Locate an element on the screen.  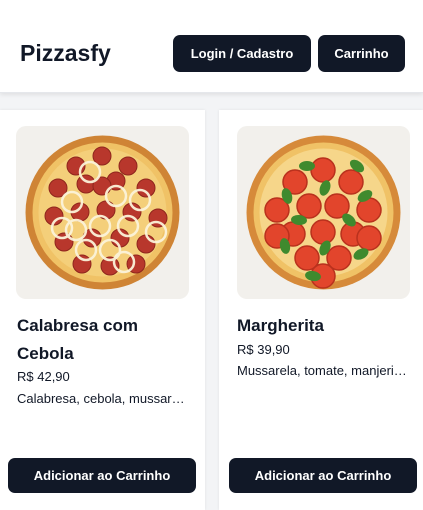
brand-logo: Pizzasfy is located at coordinates (65, 53).